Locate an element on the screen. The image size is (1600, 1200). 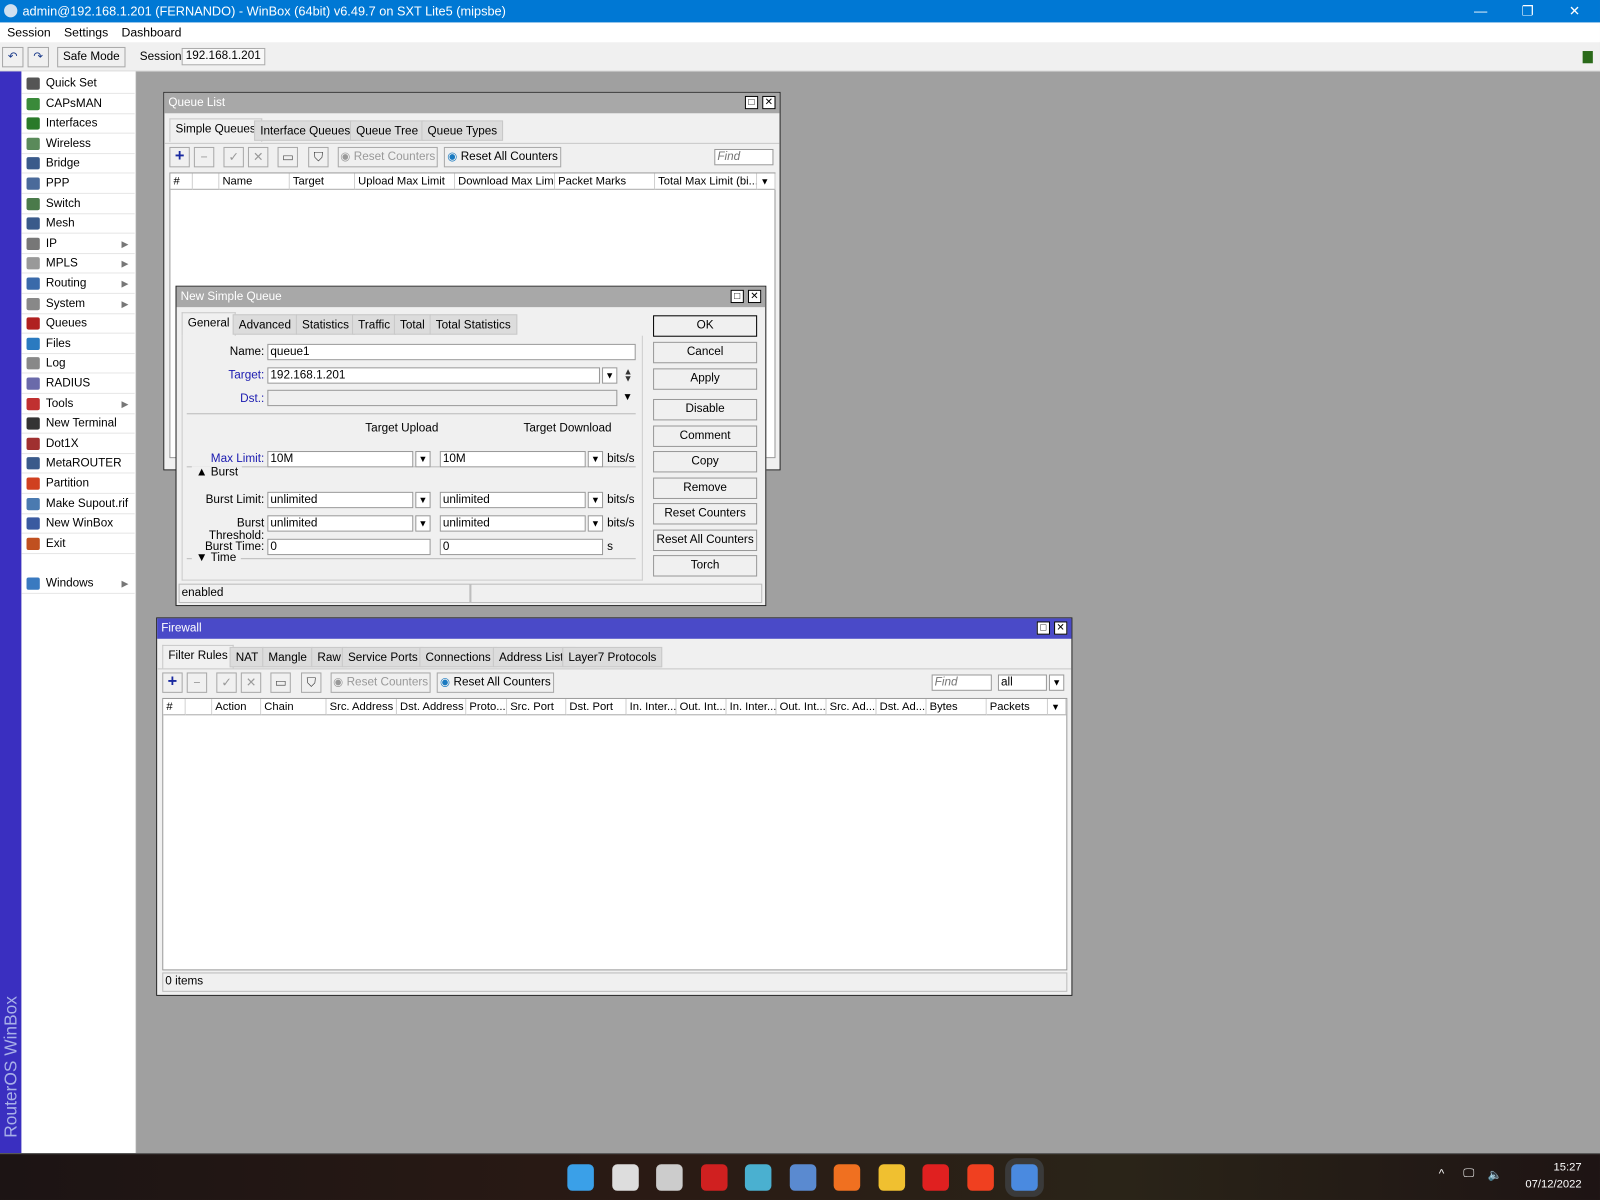
reset-all-counters-button: Reset All Counters is located at coordinates (705, 540).